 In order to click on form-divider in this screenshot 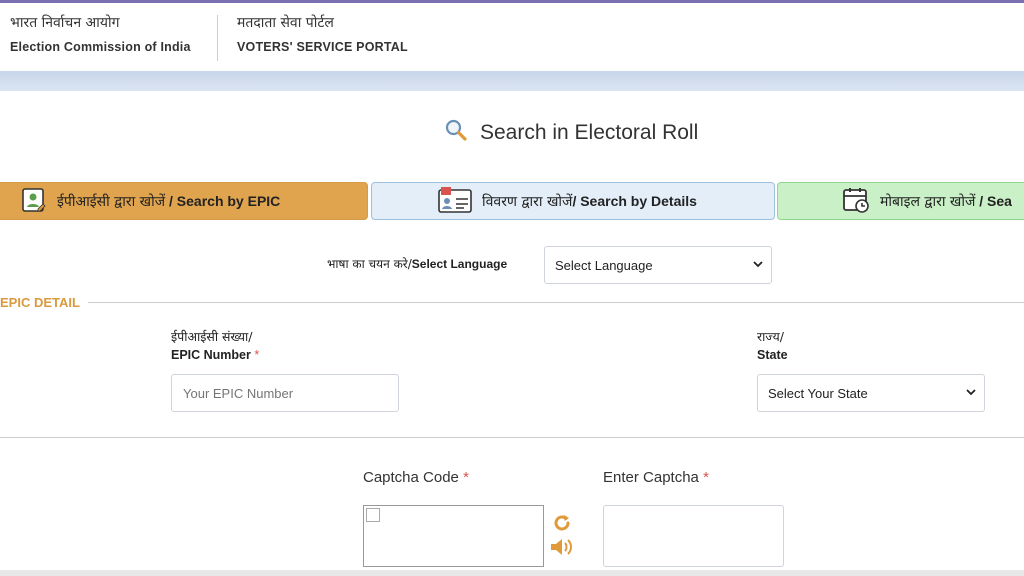, I will do `click(512, 437)`.